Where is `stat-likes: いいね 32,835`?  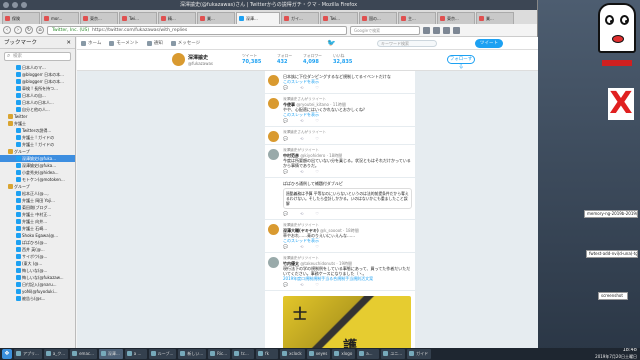 stat-likes: いいね 32,835 is located at coordinates (342, 59).